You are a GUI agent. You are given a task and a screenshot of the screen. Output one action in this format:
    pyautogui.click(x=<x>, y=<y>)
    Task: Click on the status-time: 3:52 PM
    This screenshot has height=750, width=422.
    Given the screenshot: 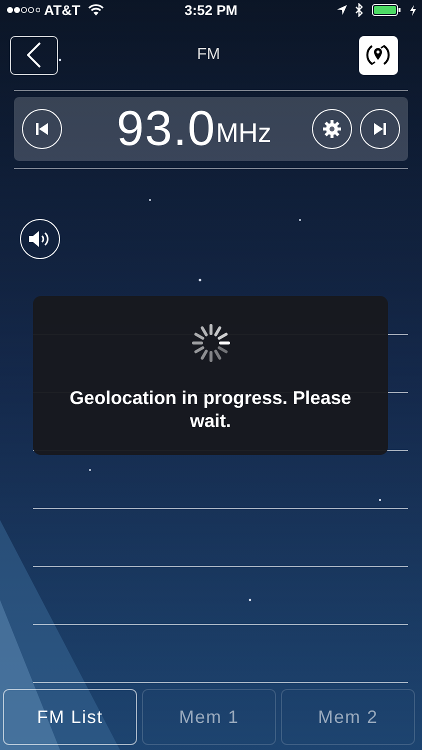 What is the action you would take?
    pyautogui.click(x=211, y=10)
    